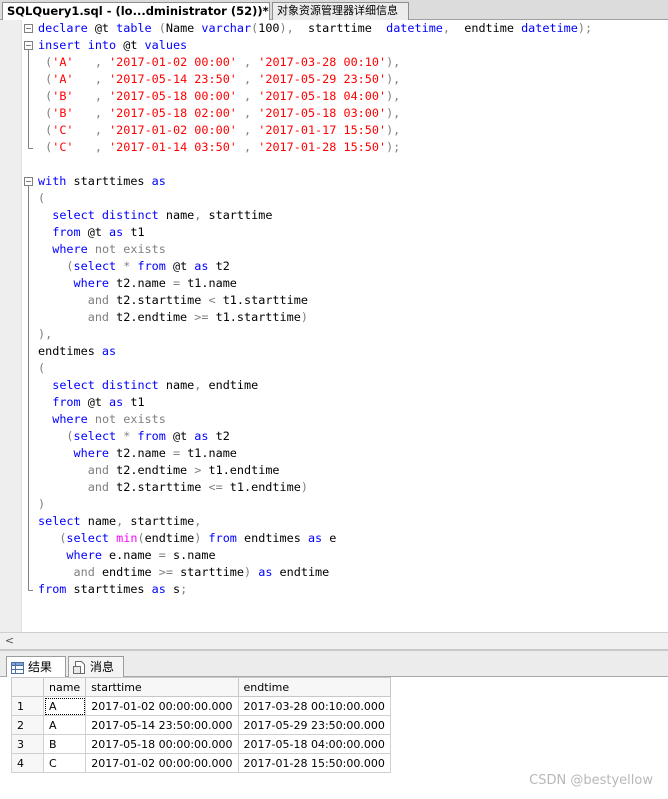 This screenshot has height=799, width=668. Describe the element at coordinates (315, 589) in the screenshot. I see `code-line: from starttimes as s;` at that location.